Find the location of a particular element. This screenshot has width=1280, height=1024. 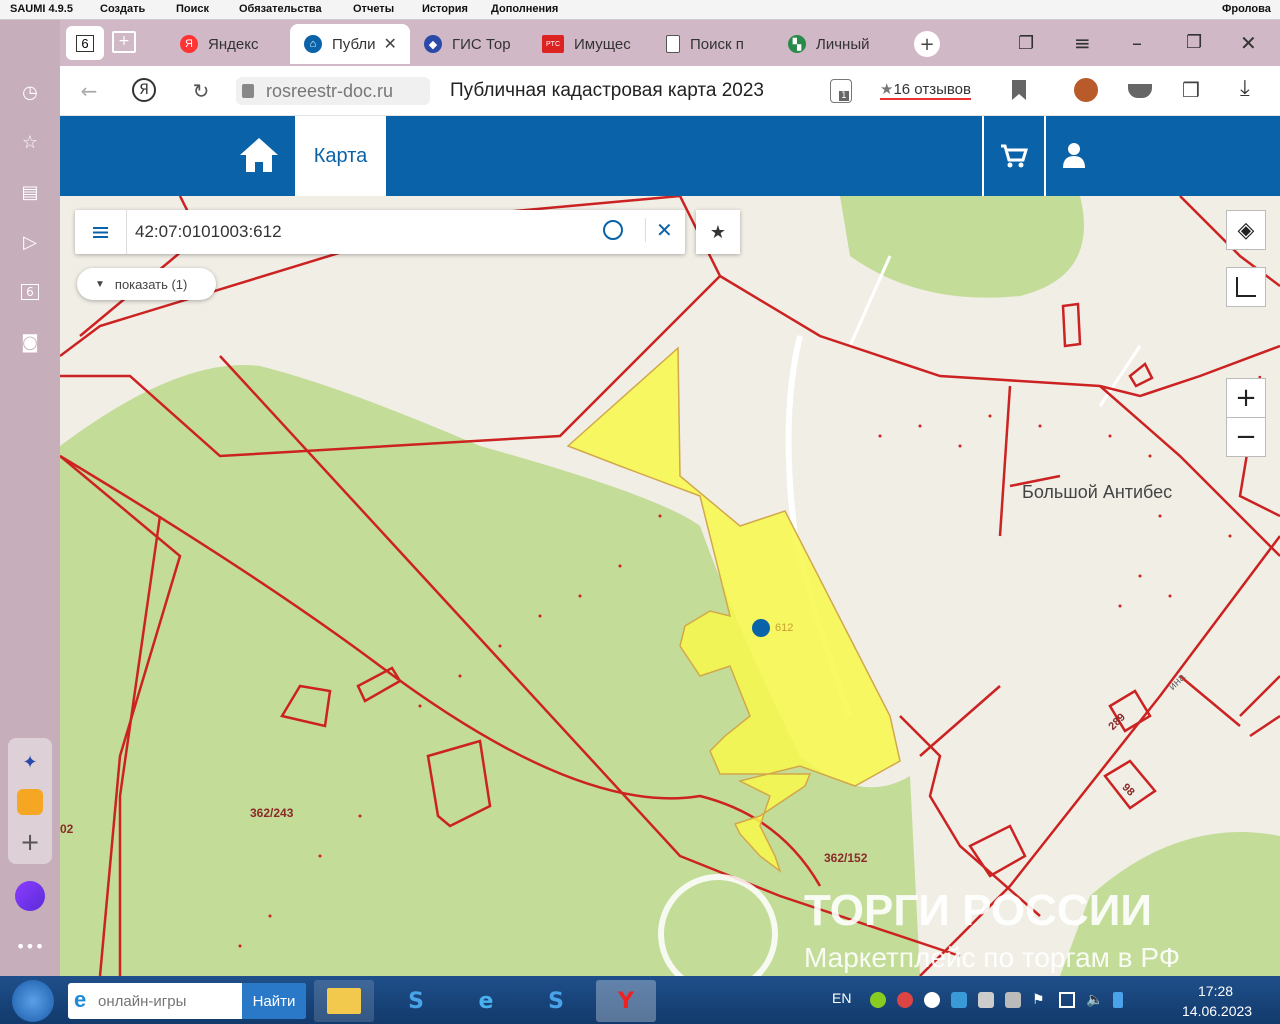

close-window-icon: ✕ is located at coordinates (1248, 43).